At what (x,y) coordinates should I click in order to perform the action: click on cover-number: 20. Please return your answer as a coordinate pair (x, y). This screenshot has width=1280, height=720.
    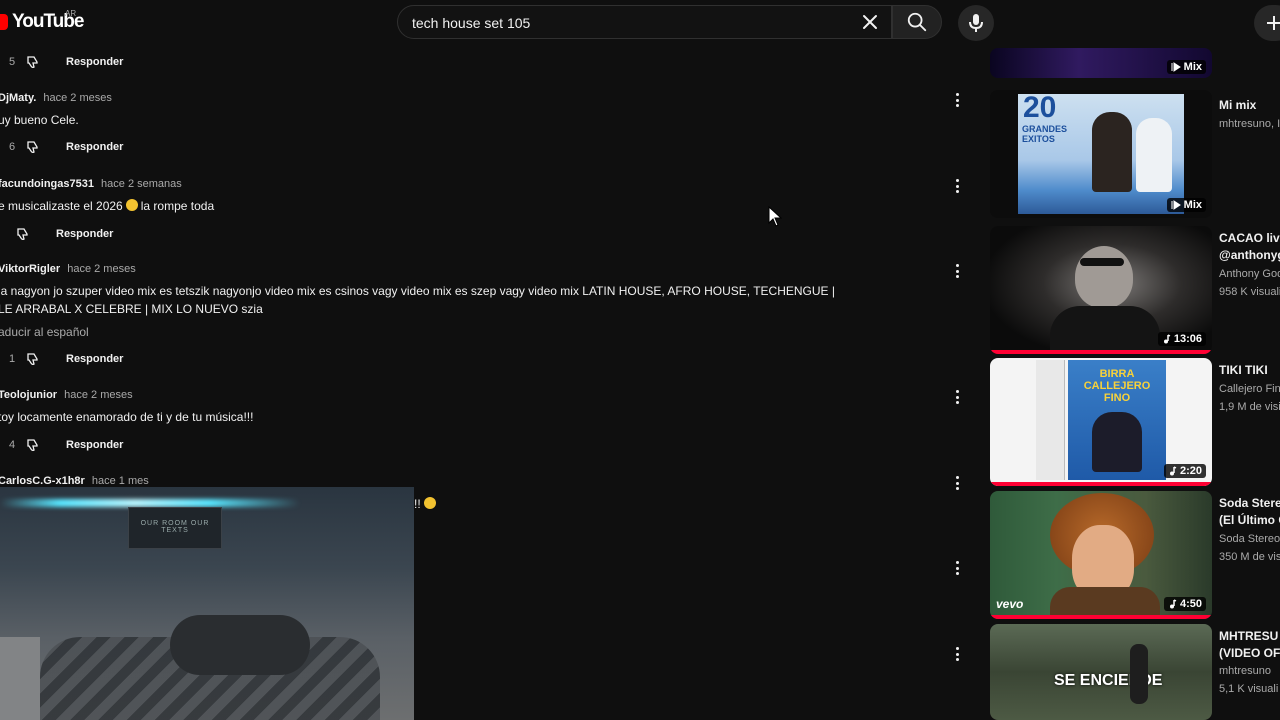
    Looking at the image, I should click on (1040, 107).